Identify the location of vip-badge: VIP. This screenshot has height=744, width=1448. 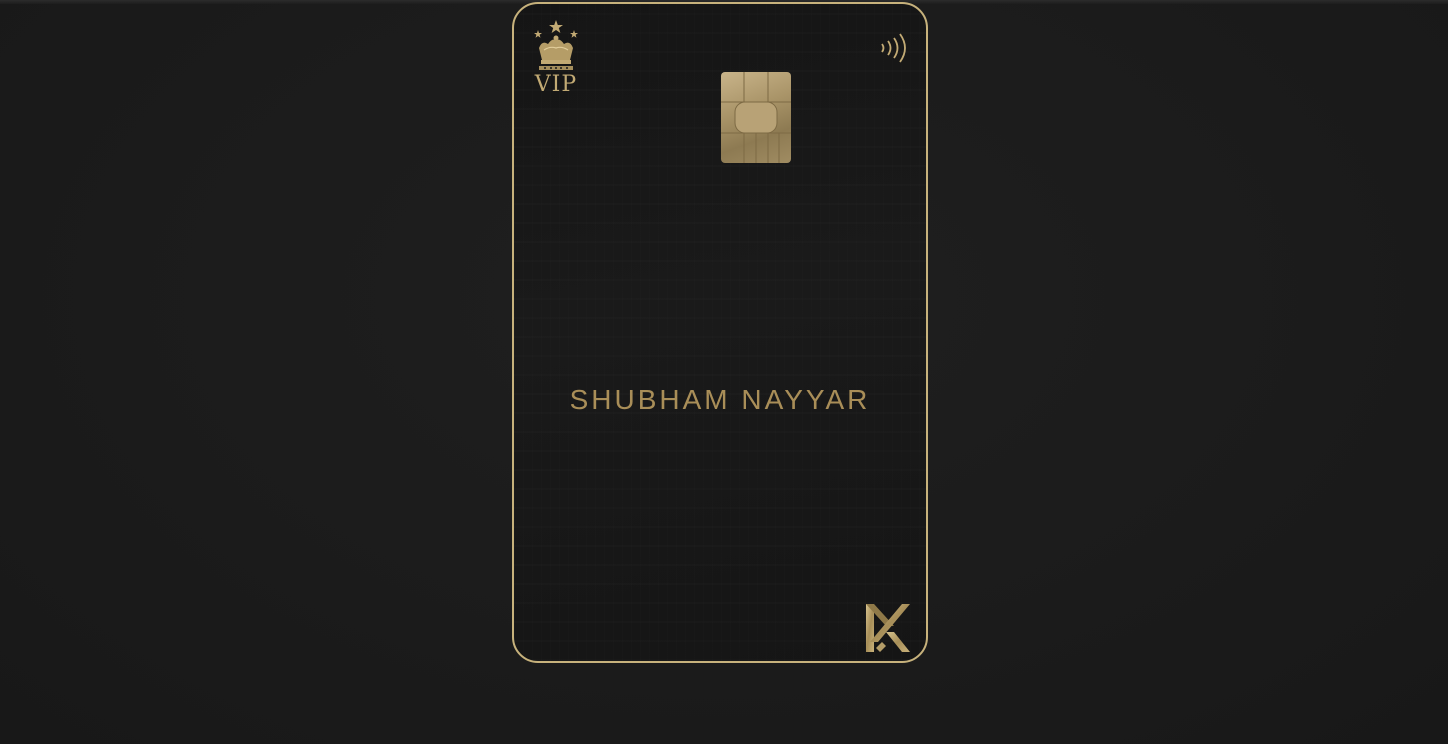
(558, 58).